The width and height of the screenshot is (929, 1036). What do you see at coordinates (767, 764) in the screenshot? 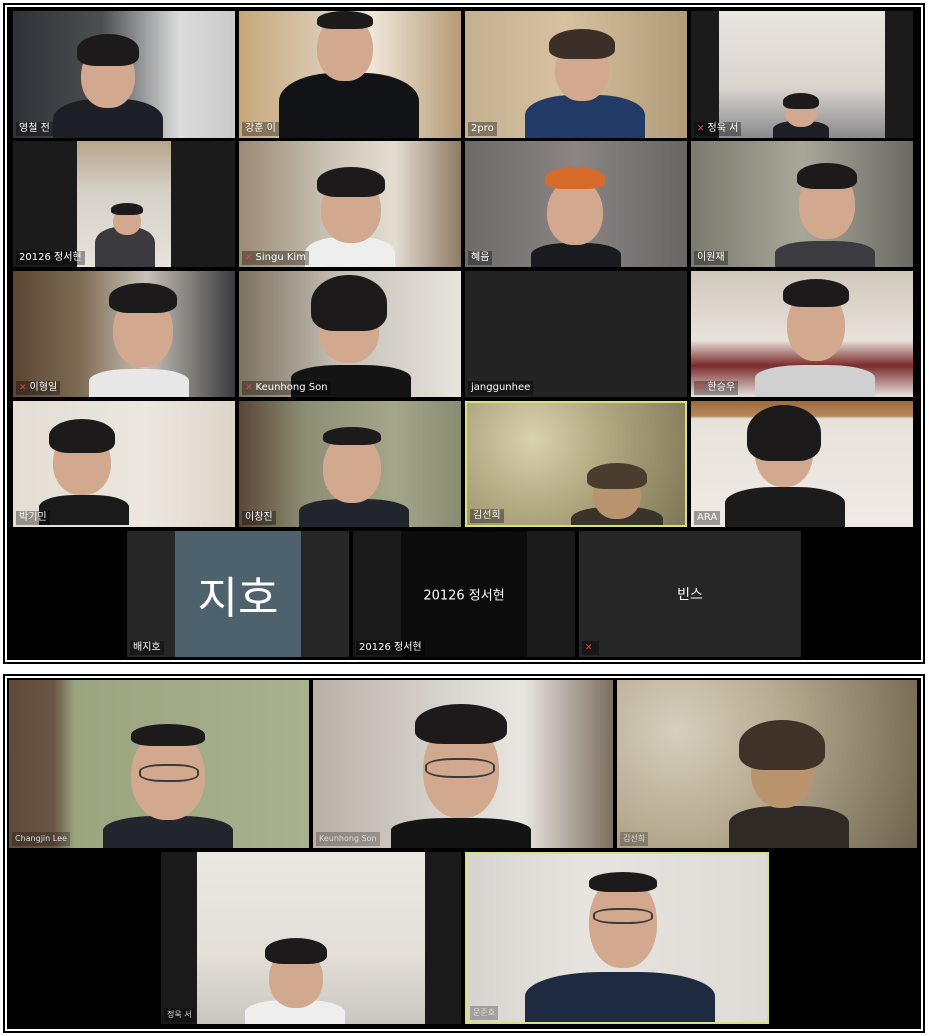
I see `video-tile: 김선희` at bounding box center [767, 764].